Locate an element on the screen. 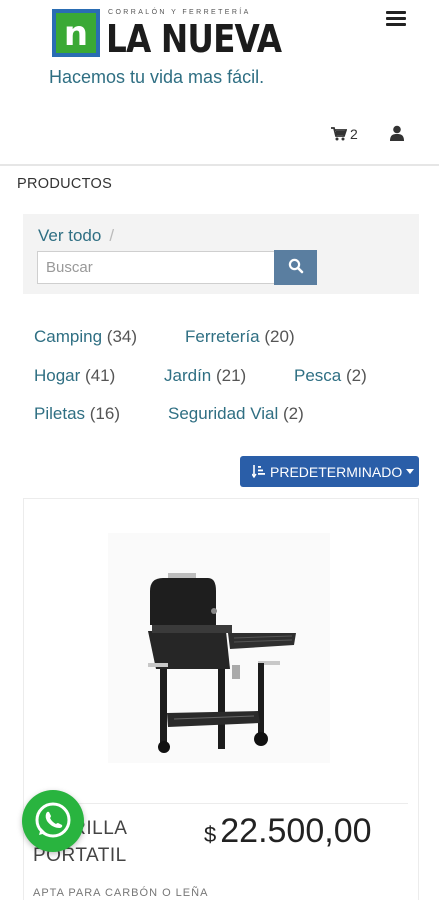  divider is located at coordinates (221, 803).